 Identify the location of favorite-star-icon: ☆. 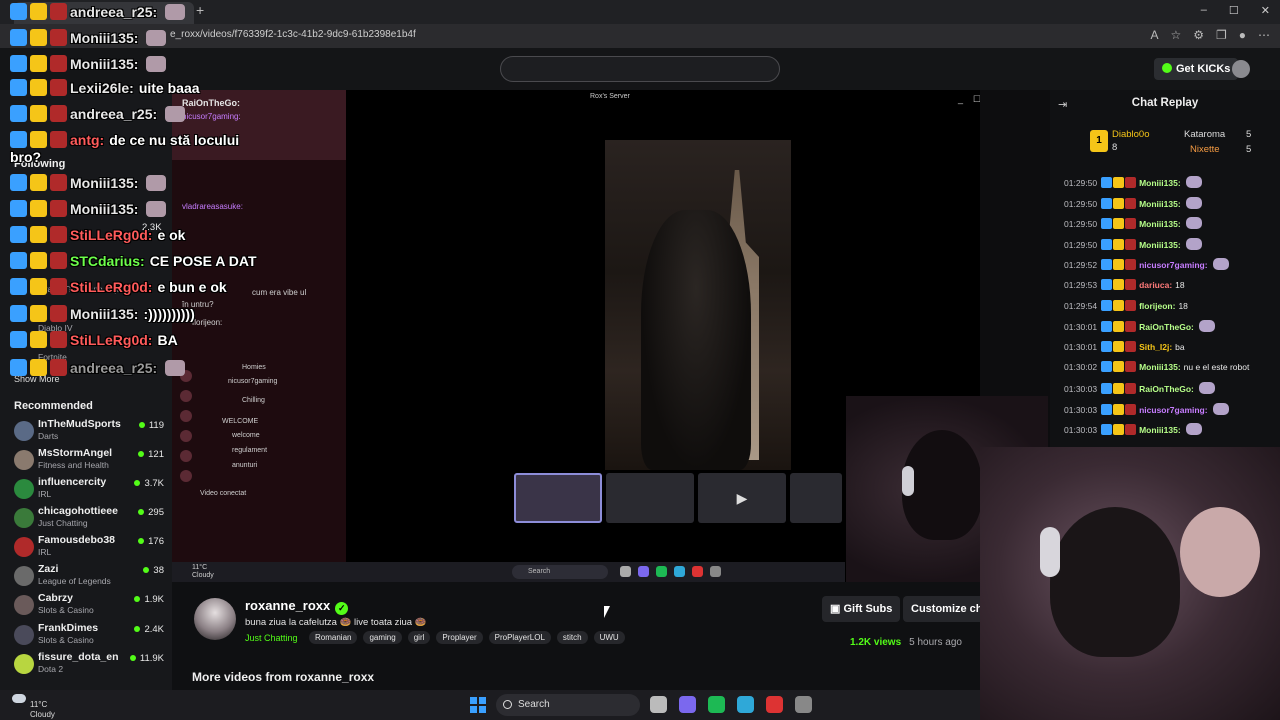
(1175, 35).